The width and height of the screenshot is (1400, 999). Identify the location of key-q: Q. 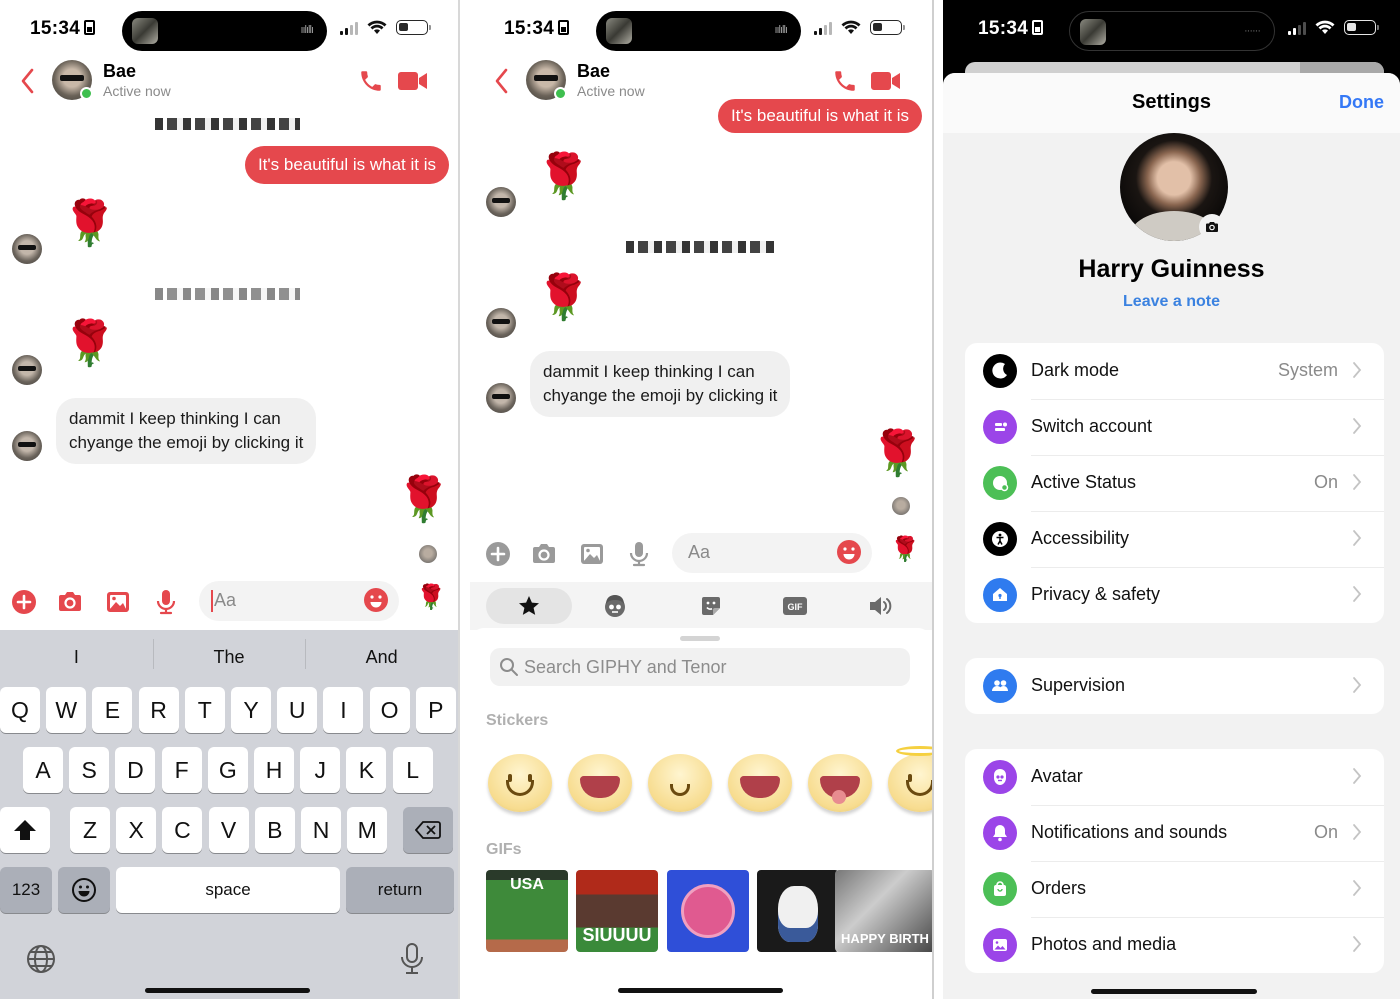
(20, 710).